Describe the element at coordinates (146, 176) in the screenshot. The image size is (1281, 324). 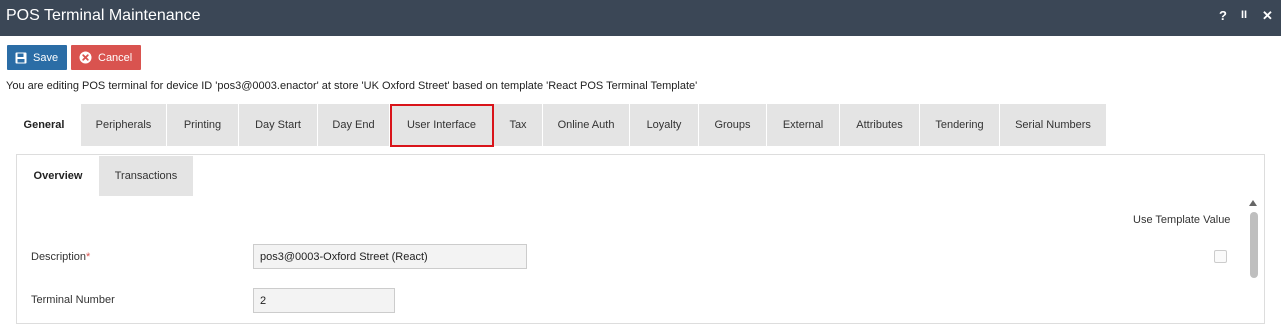
I see `subtab-transactions: Transactions` at that location.